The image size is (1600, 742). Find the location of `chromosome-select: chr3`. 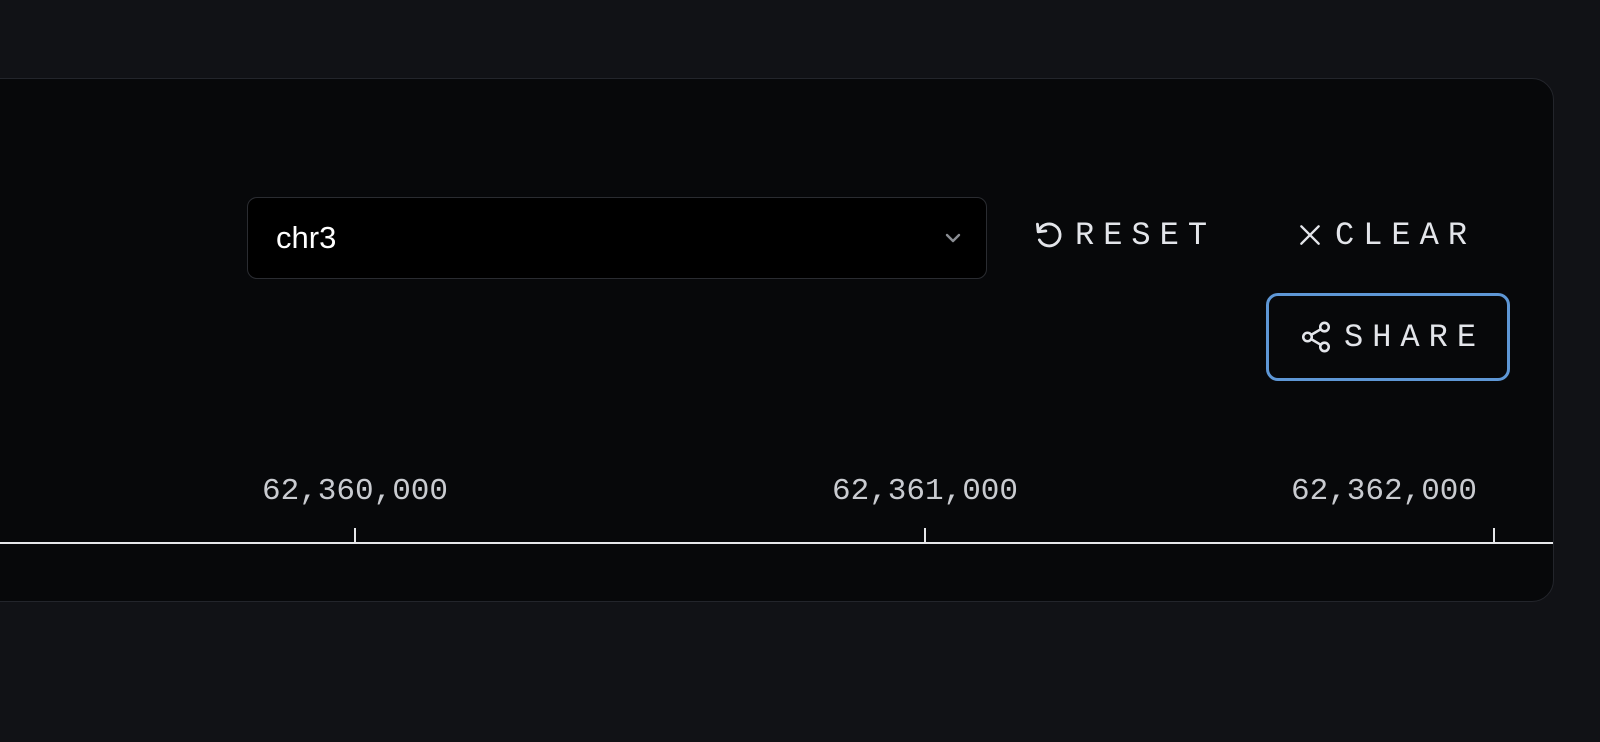

chromosome-select: chr3 is located at coordinates (617, 238).